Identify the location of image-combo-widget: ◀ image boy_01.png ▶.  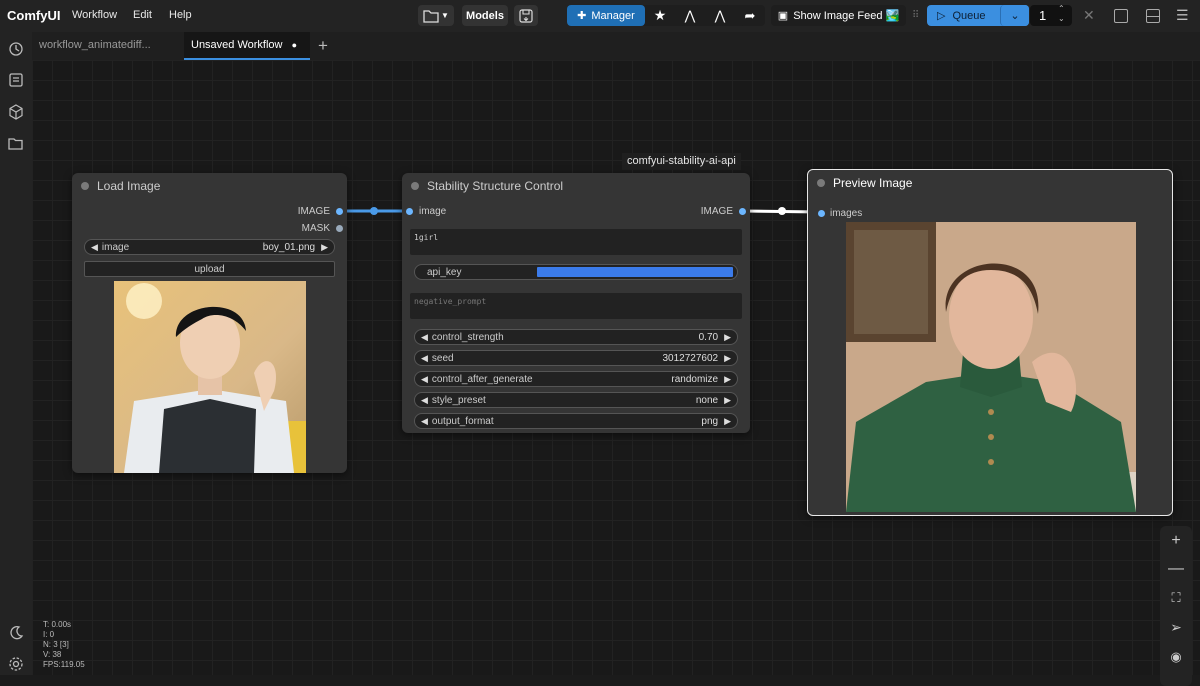
(209, 247).